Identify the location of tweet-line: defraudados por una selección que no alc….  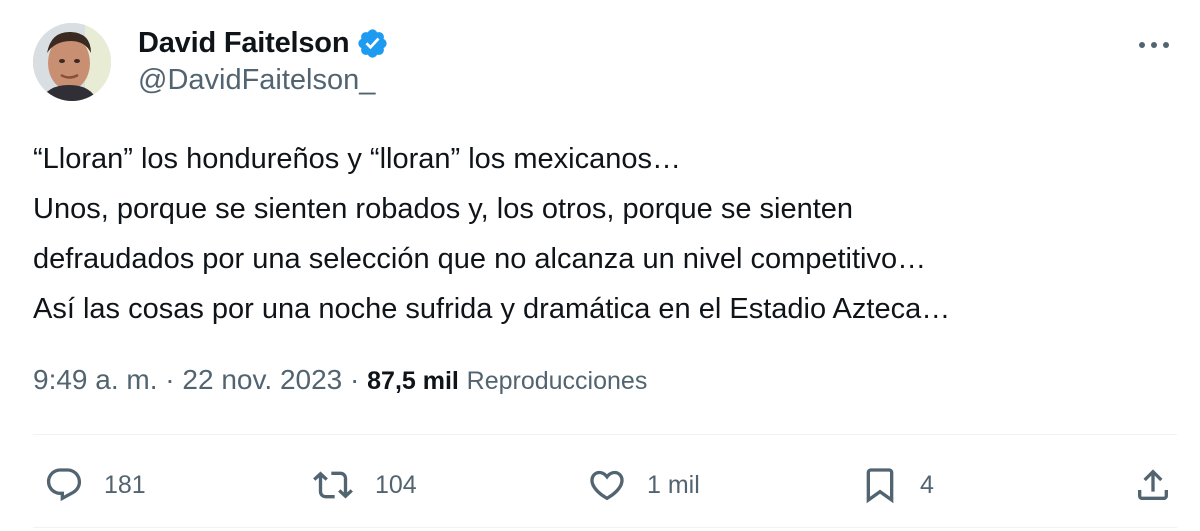
(480, 259).